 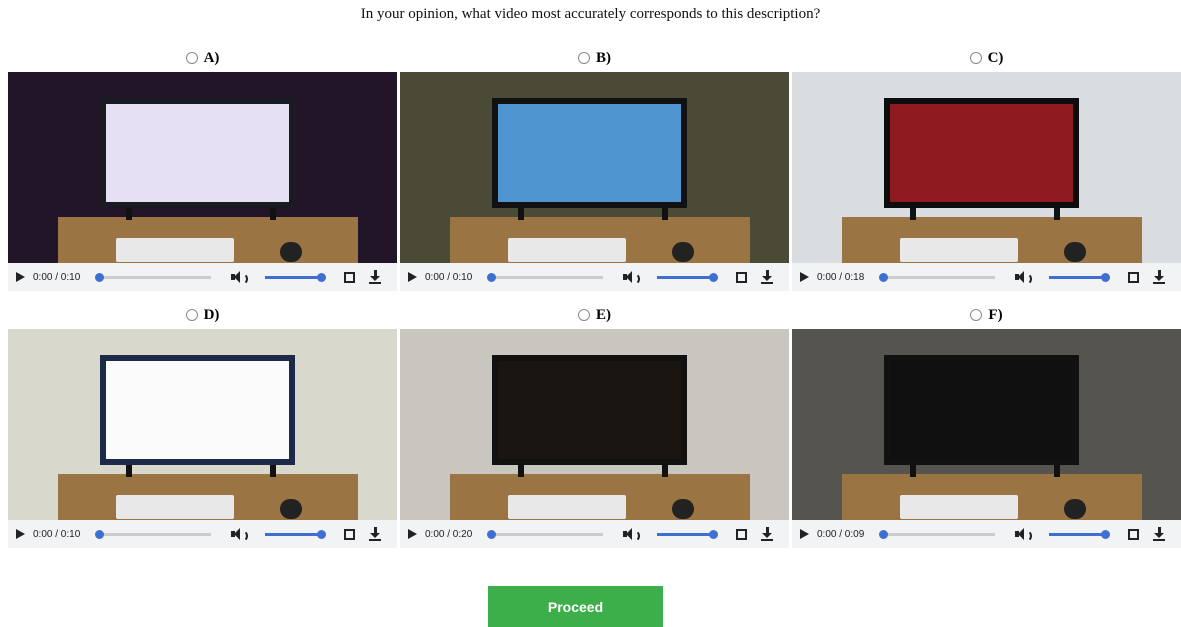 I want to click on radio-option-b, so click(x=584, y=58).